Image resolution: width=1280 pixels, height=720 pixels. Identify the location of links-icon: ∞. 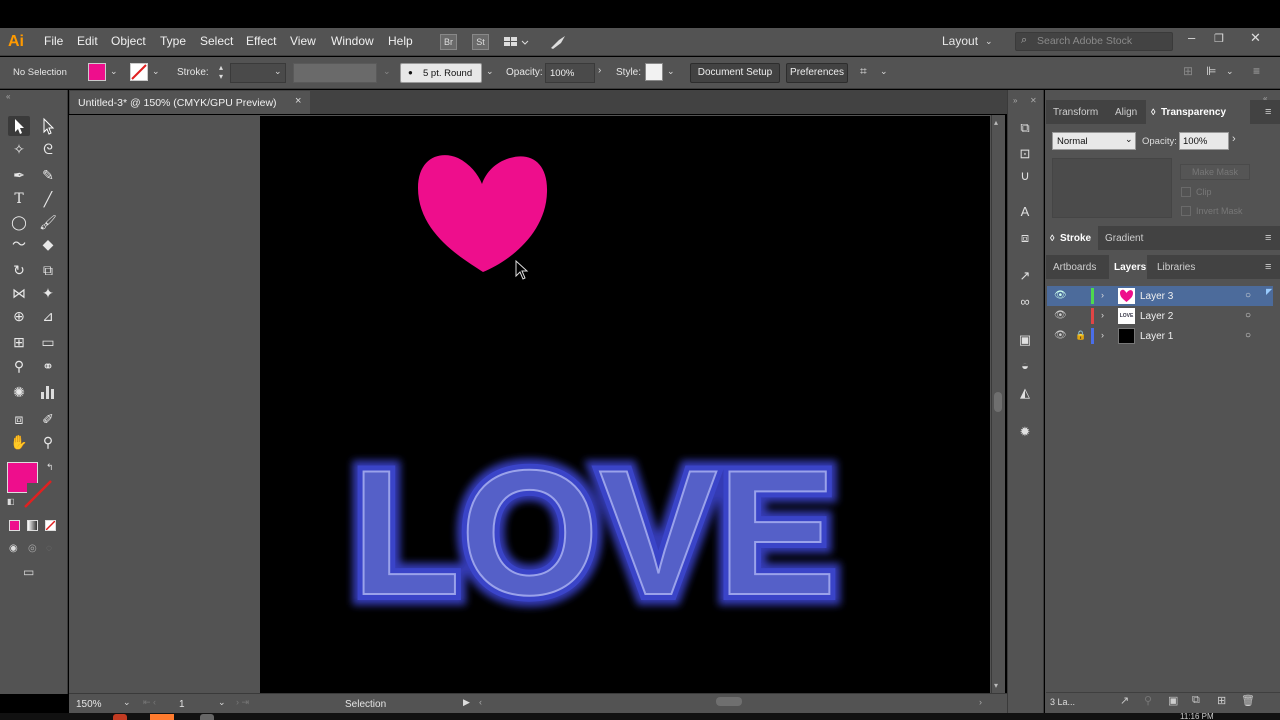
(1025, 303).